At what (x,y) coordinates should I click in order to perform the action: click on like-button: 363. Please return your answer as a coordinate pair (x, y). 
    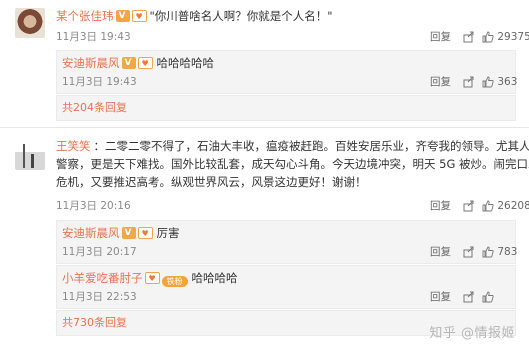
    Looking at the image, I should click on (499, 82).